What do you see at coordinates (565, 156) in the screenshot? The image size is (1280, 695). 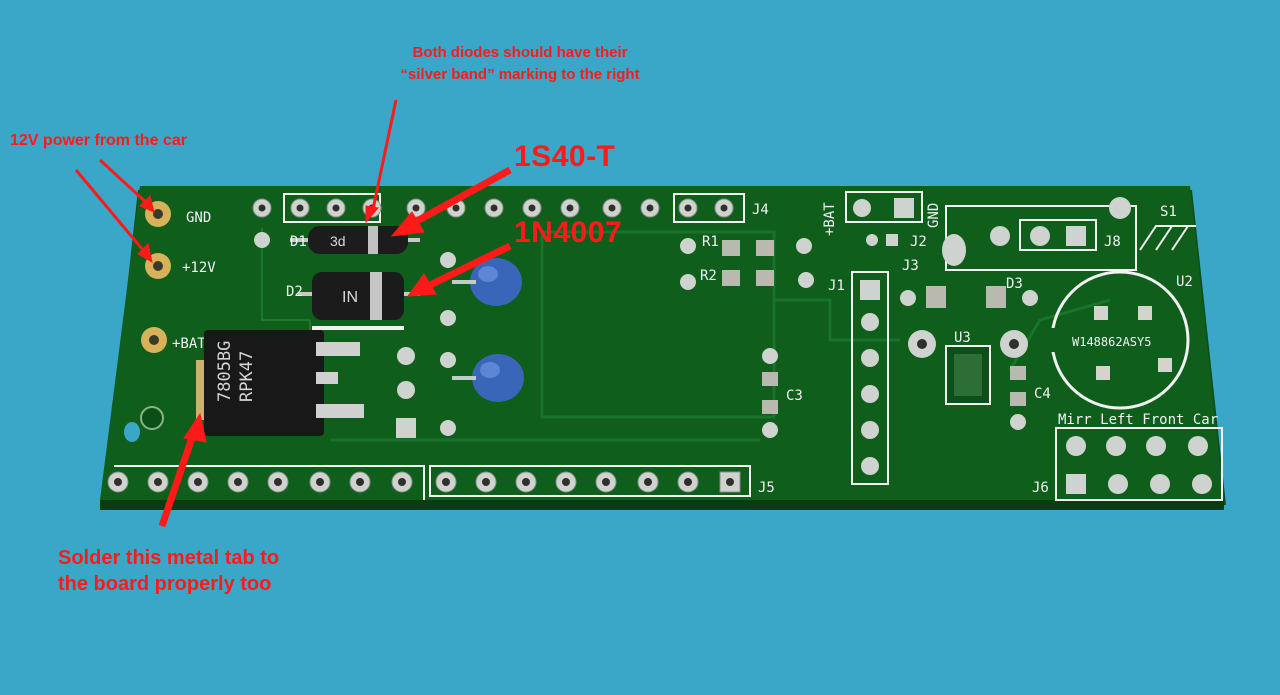 I see `diode1-part-label: 1S40-T` at bounding box center [565, 156].